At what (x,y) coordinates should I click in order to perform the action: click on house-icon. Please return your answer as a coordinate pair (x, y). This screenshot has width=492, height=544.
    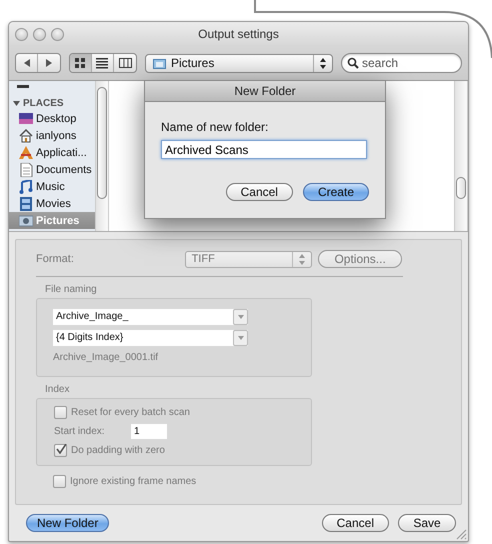
    Looking at the image, I should click on (26, 135).